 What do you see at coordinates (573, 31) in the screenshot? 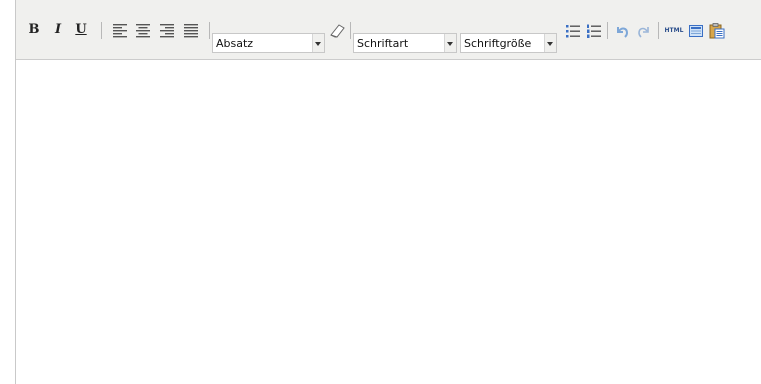
I see `bullet-list-icon` at bounding box center [573, 31].